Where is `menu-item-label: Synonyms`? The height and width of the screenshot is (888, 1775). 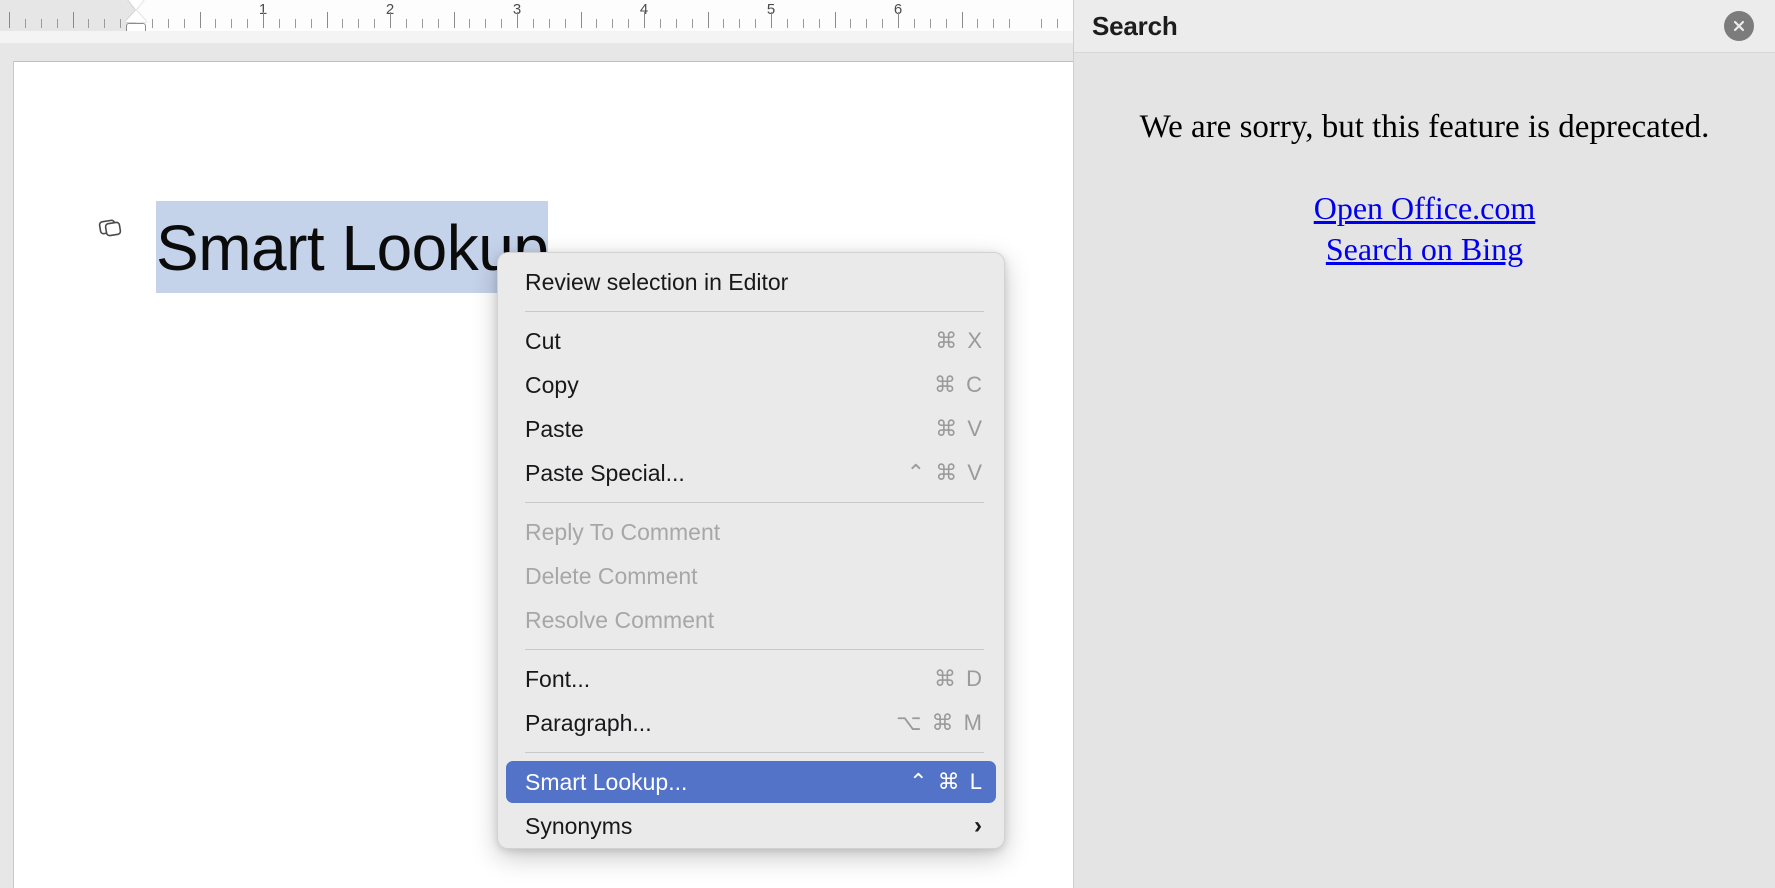 menu-item-label: Synonyms is located at coordinates (579, 825).